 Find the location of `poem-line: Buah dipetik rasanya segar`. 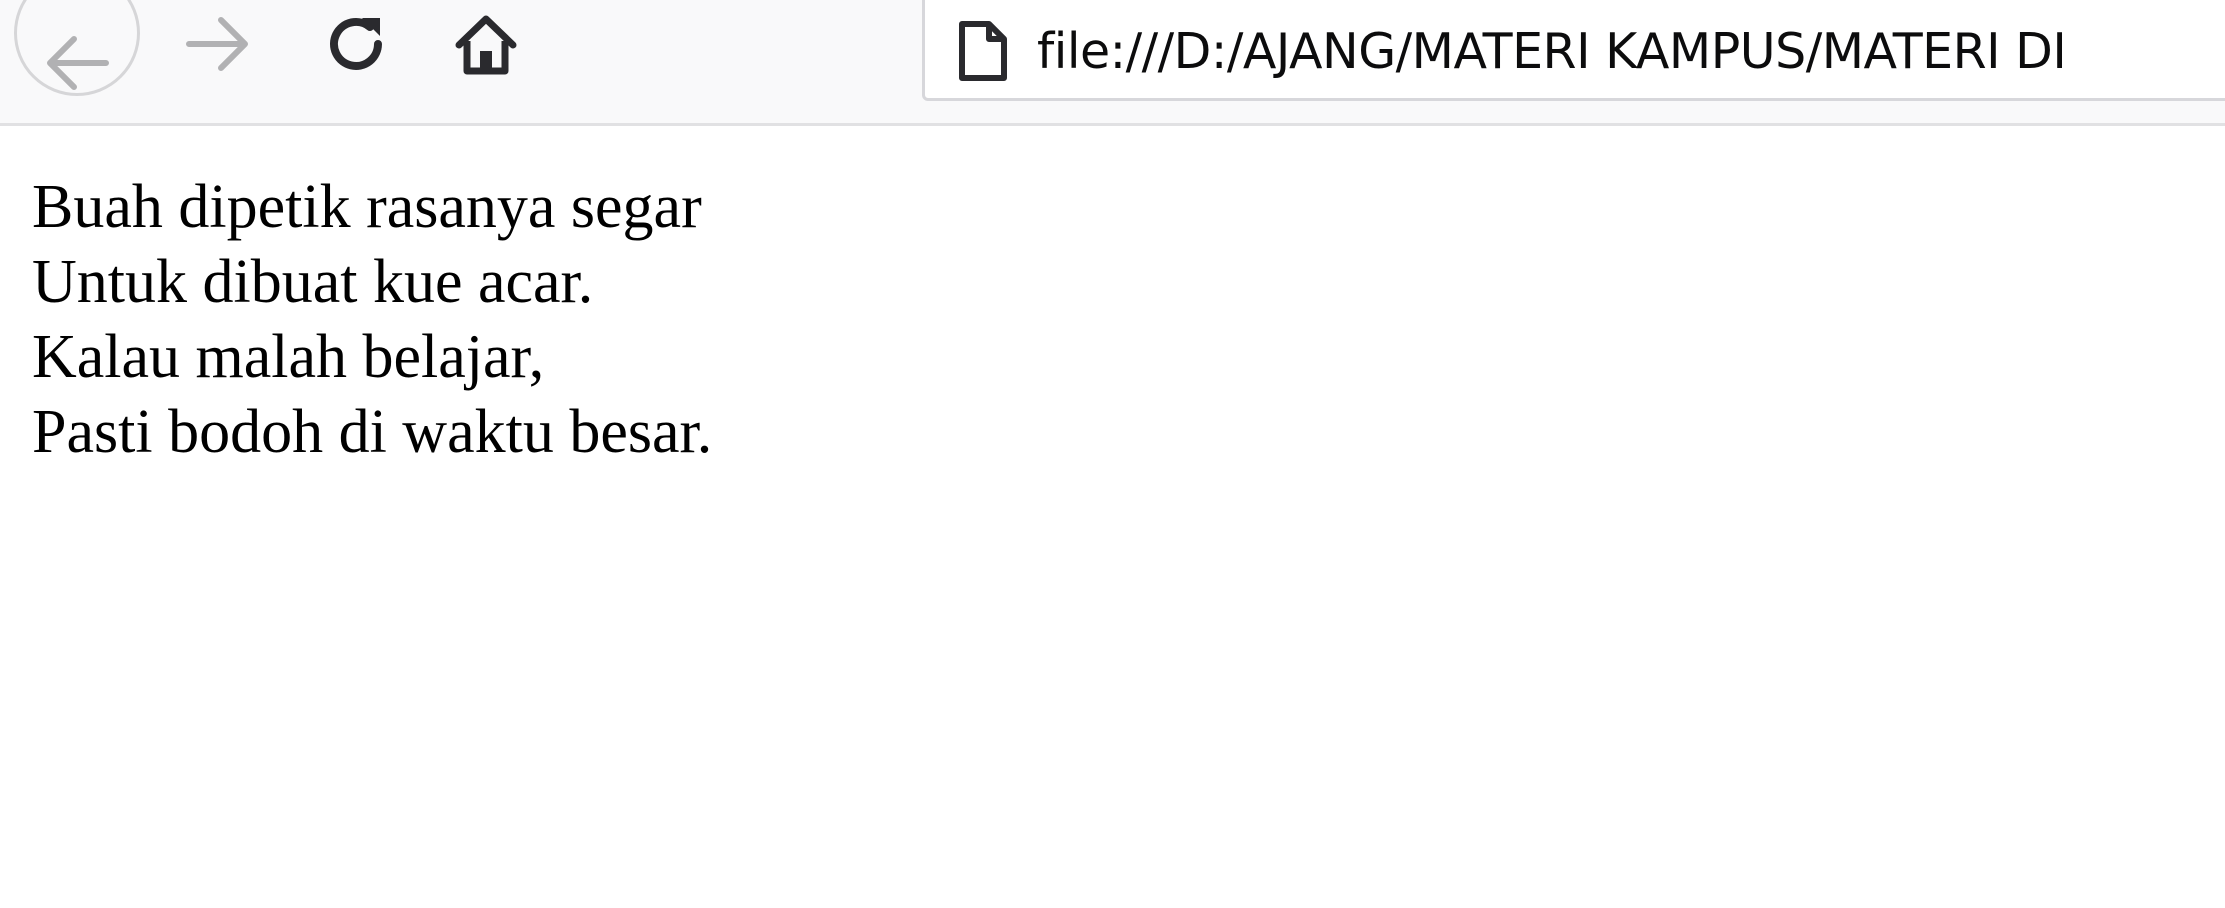

poem-line: Buah dipetik rasanya segar is located at coordinates (367, 207).